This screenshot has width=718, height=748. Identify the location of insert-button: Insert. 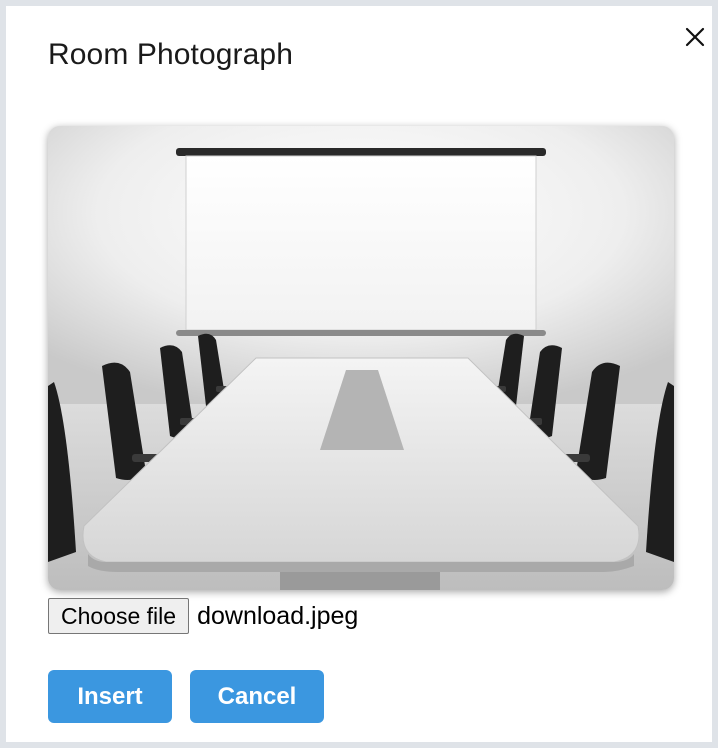
(110, 696).